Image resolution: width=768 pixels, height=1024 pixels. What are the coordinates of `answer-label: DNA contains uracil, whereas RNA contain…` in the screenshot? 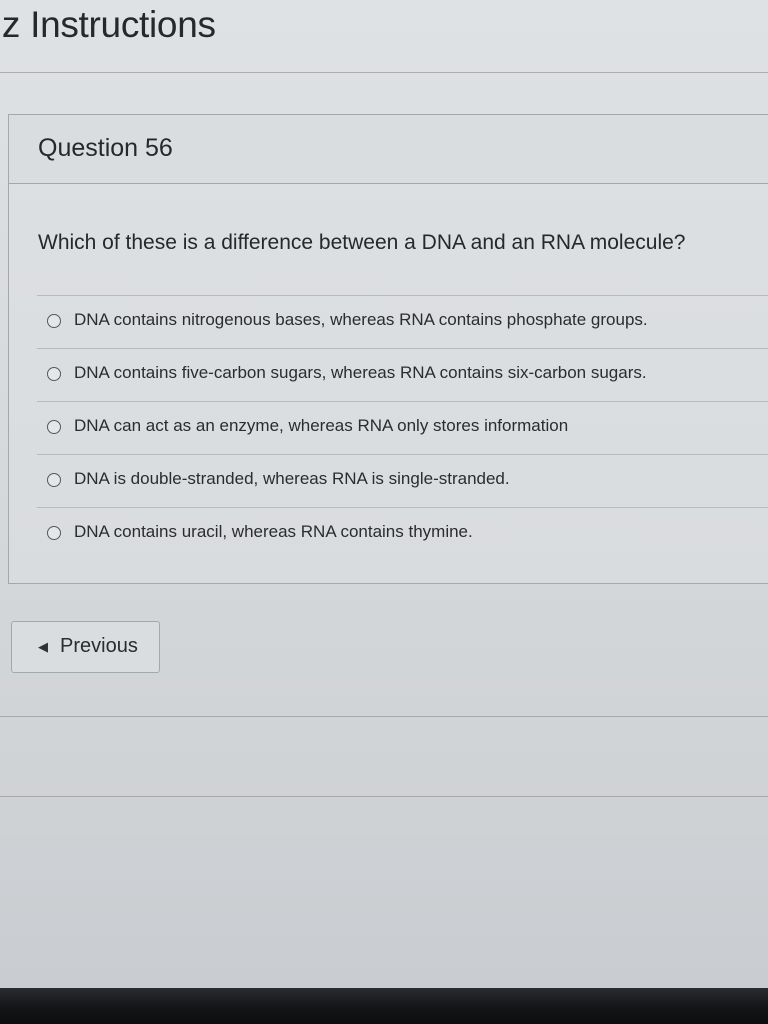 It's located at (273, 532).